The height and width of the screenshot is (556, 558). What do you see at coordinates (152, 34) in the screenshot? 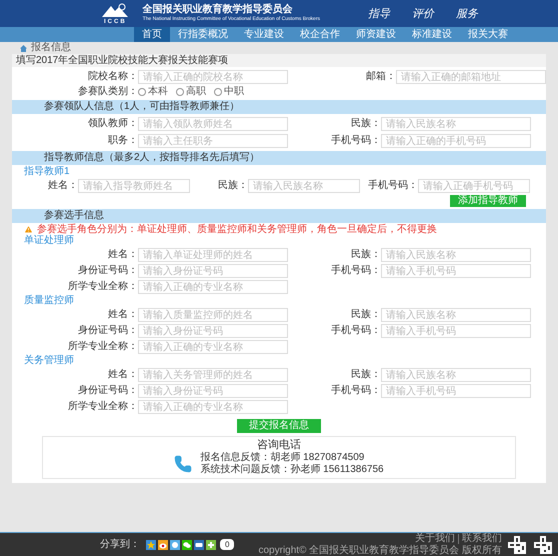
I see `nav-tab: 首页` at bounding box center [152, 34].